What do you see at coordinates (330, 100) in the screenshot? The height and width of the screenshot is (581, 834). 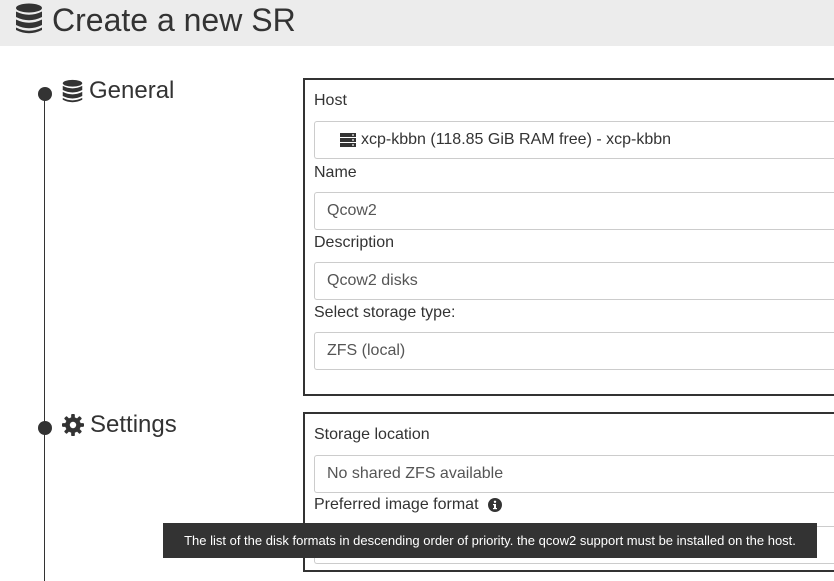 I see `host-label: Host` at bounding box center [330, 100].